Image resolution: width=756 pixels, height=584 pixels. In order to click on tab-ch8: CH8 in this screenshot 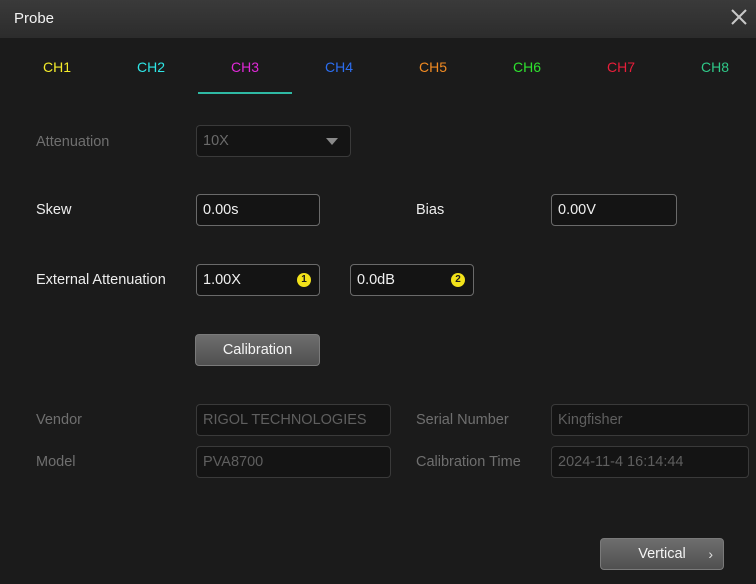, I will do `click(712, 67)`.